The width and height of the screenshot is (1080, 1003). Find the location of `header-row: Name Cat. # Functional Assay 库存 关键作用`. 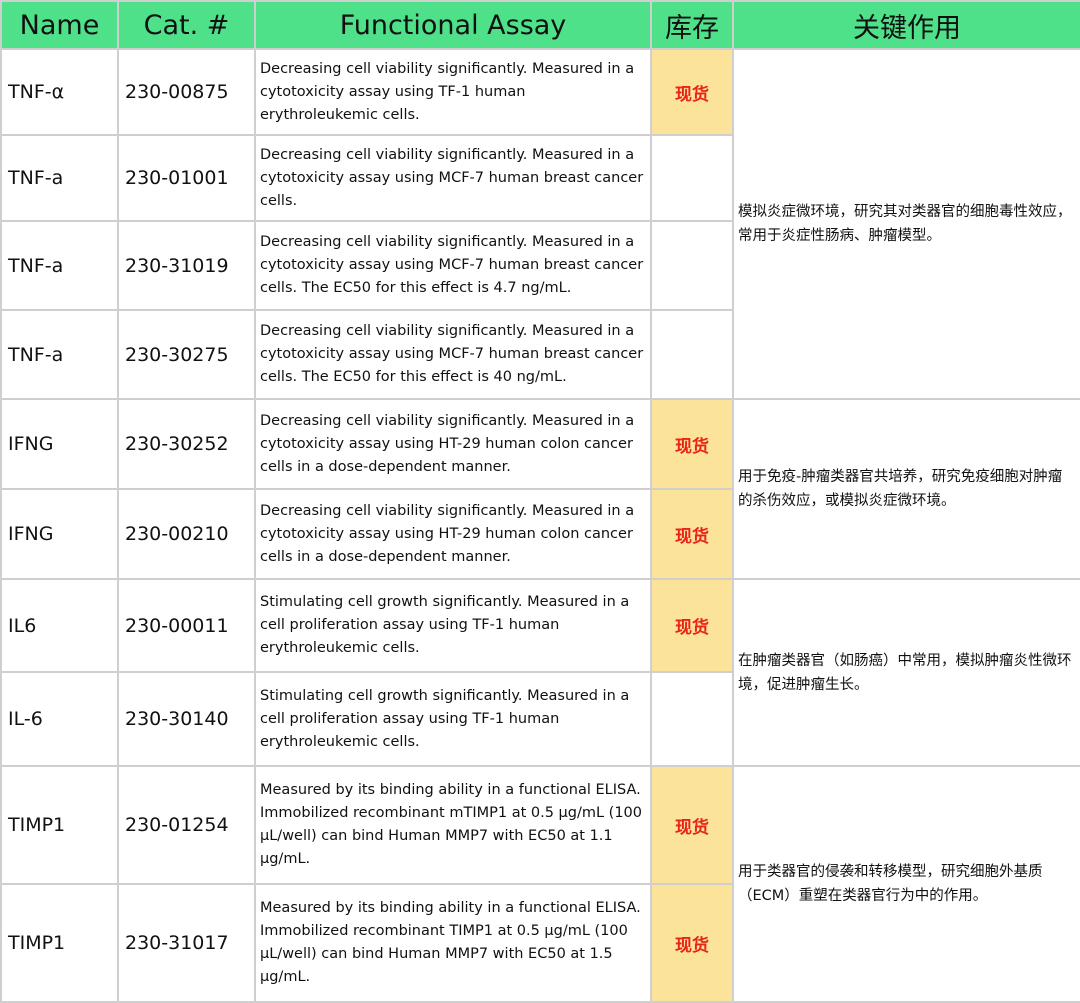

header-row: Name Cat. # Functional Assay 库存 关键作用 is located at coordinates (540, 25).